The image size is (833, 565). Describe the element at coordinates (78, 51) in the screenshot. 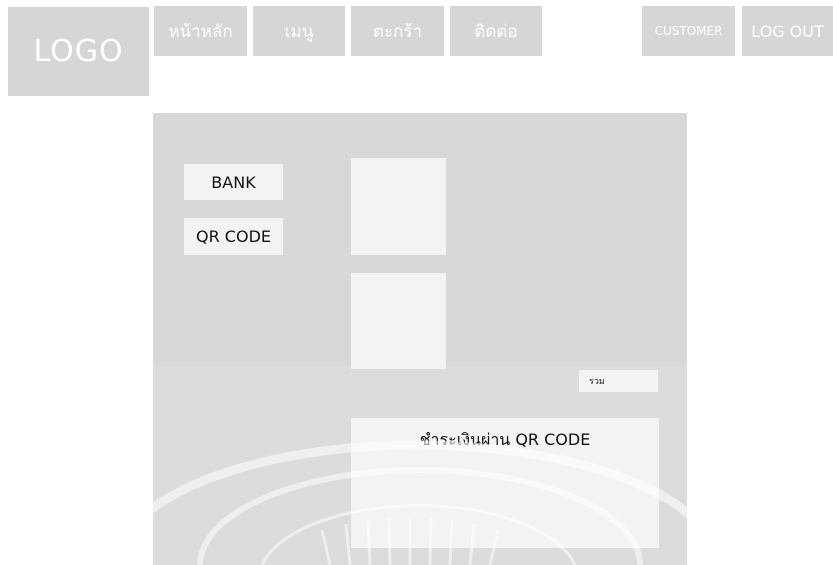

I see `logo: LOGO` at that location.